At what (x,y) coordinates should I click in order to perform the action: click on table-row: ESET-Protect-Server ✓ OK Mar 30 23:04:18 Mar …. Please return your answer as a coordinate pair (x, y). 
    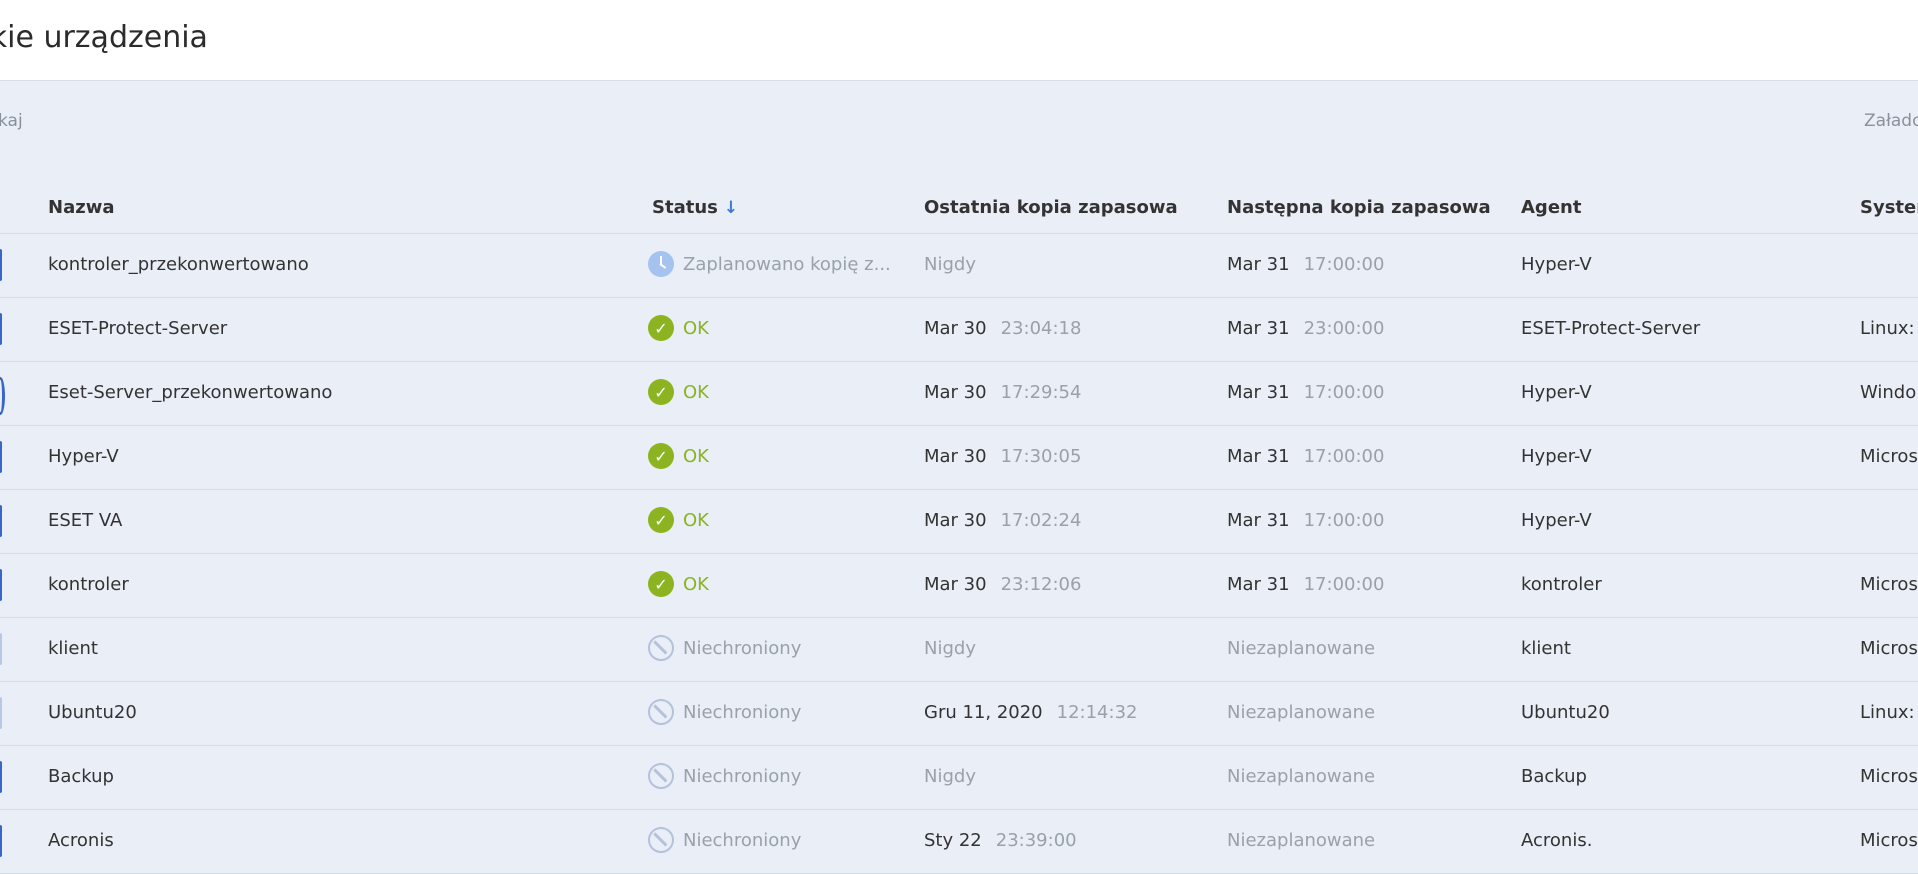
    Looking at the image, I should click on (959, 330).